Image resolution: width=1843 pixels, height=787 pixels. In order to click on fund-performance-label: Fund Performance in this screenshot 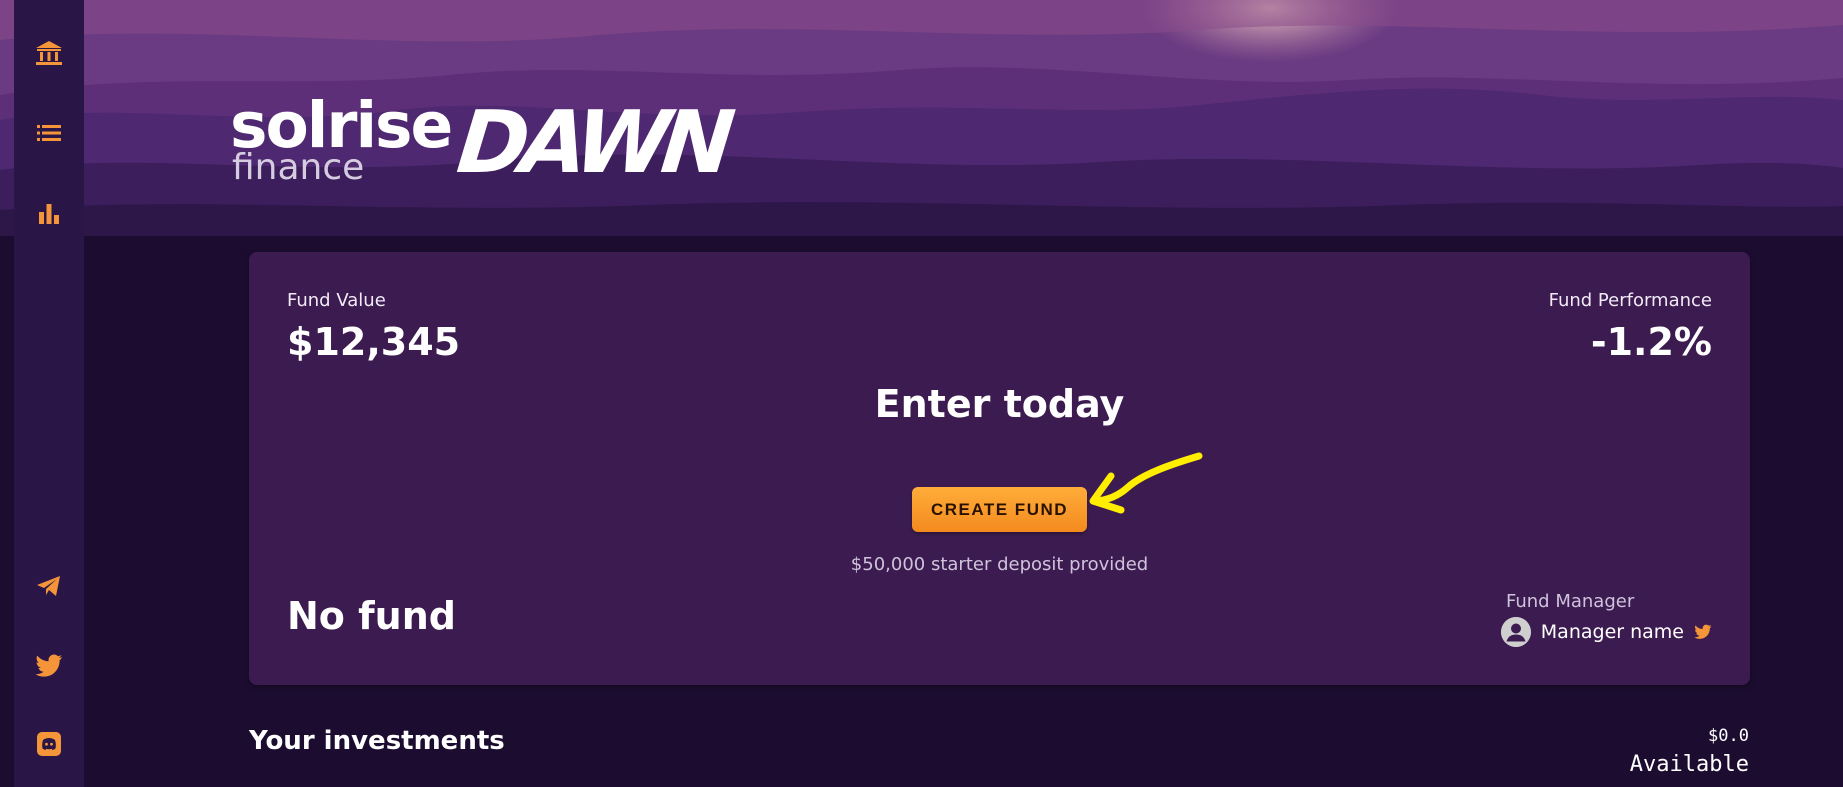, I will do `click(1630, 300)`.